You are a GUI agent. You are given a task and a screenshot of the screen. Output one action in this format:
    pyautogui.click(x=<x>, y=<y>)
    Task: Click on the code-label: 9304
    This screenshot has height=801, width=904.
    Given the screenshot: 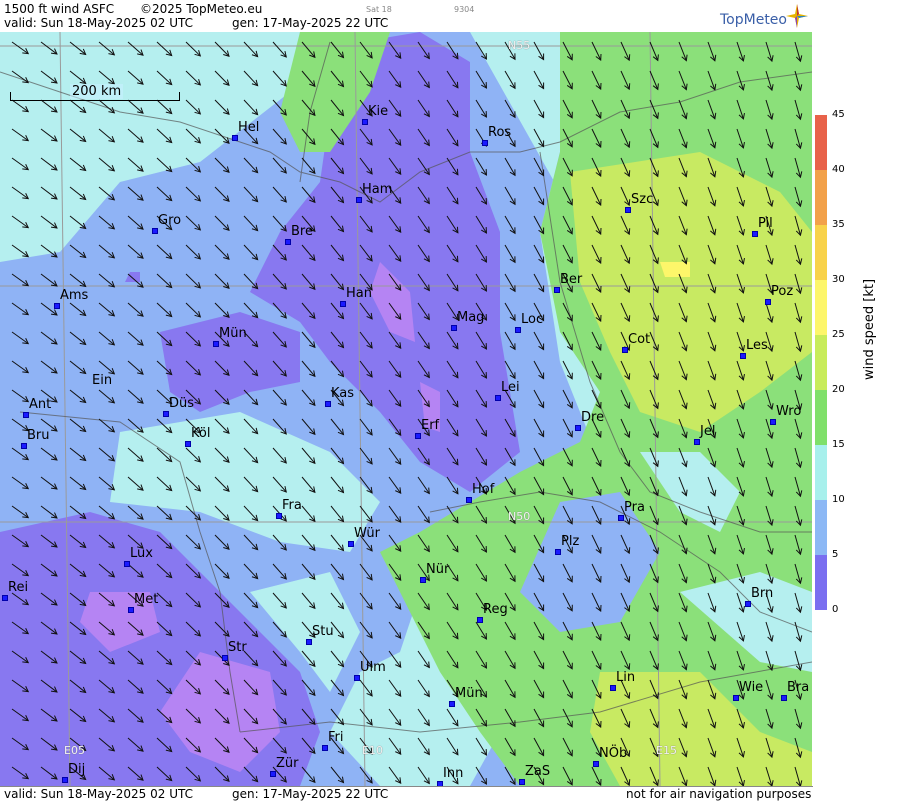 What is the action you would take?
    pyautogui.click(x=464, y=9)
    